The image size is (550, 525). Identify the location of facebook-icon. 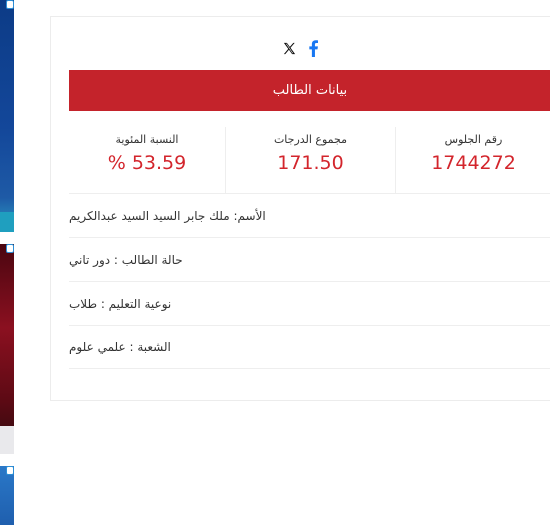
(313, 48).